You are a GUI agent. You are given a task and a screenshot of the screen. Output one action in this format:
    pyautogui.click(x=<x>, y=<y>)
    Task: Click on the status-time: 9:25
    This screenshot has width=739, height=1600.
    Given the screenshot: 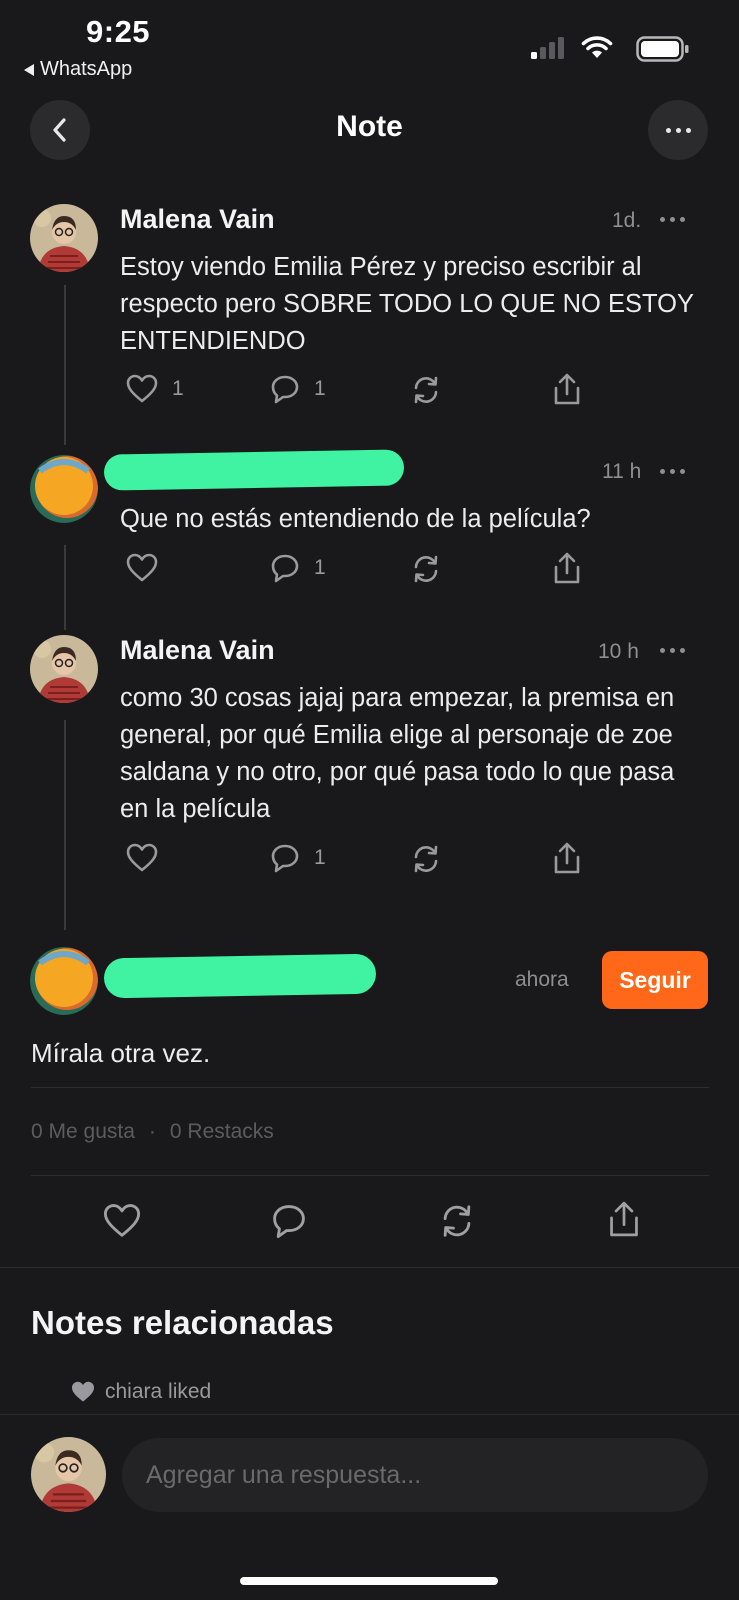 What is the action you would take?
    pyautogui.click(x=118, y=31)
    